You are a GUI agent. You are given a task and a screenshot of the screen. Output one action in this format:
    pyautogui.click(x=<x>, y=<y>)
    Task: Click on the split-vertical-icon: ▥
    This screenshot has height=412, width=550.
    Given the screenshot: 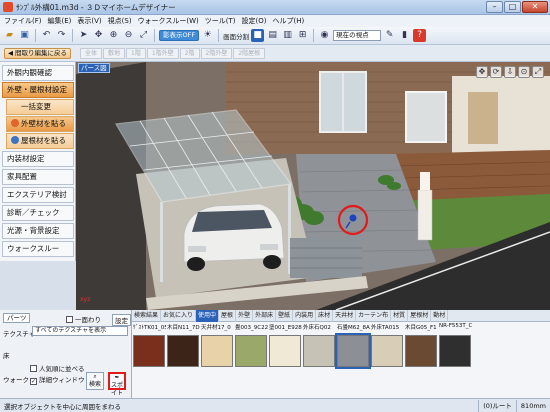 What is the action you would take?
    pyautogui.click(x=287, y=35)
    